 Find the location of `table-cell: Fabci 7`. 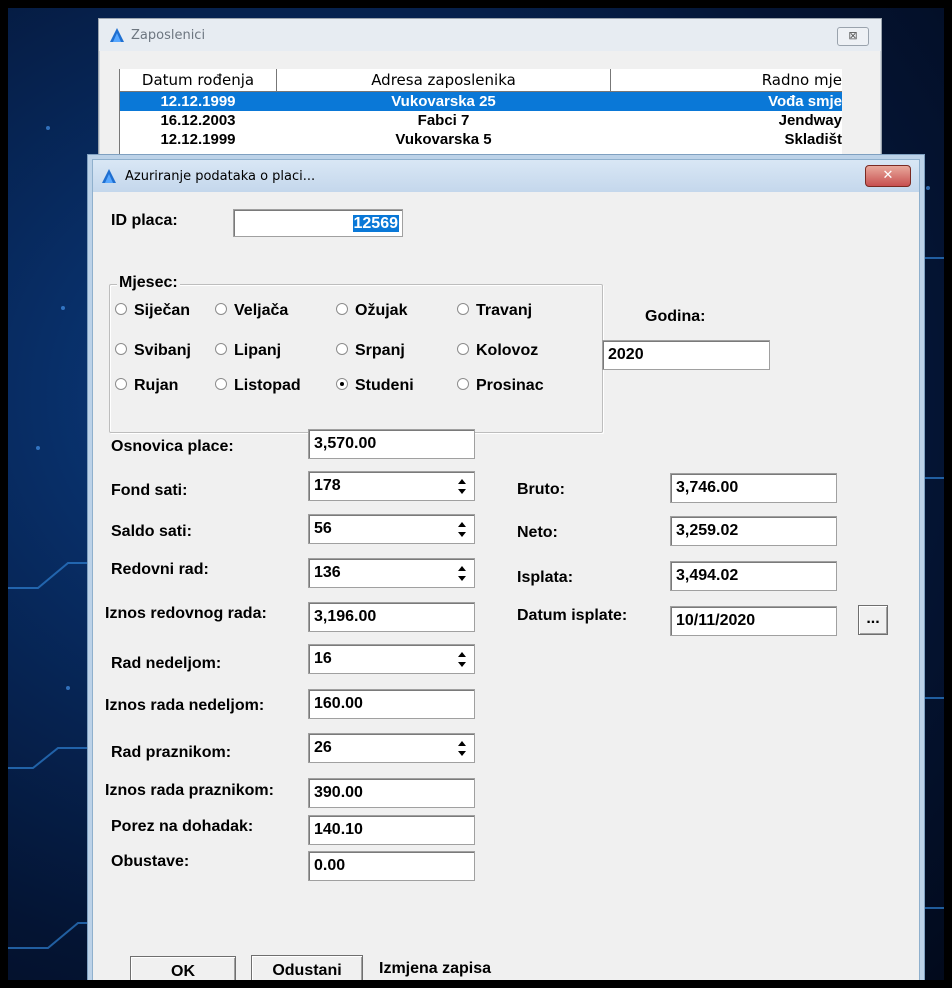

table-cell: Fabci 7 is located at coordinates (443, 120).